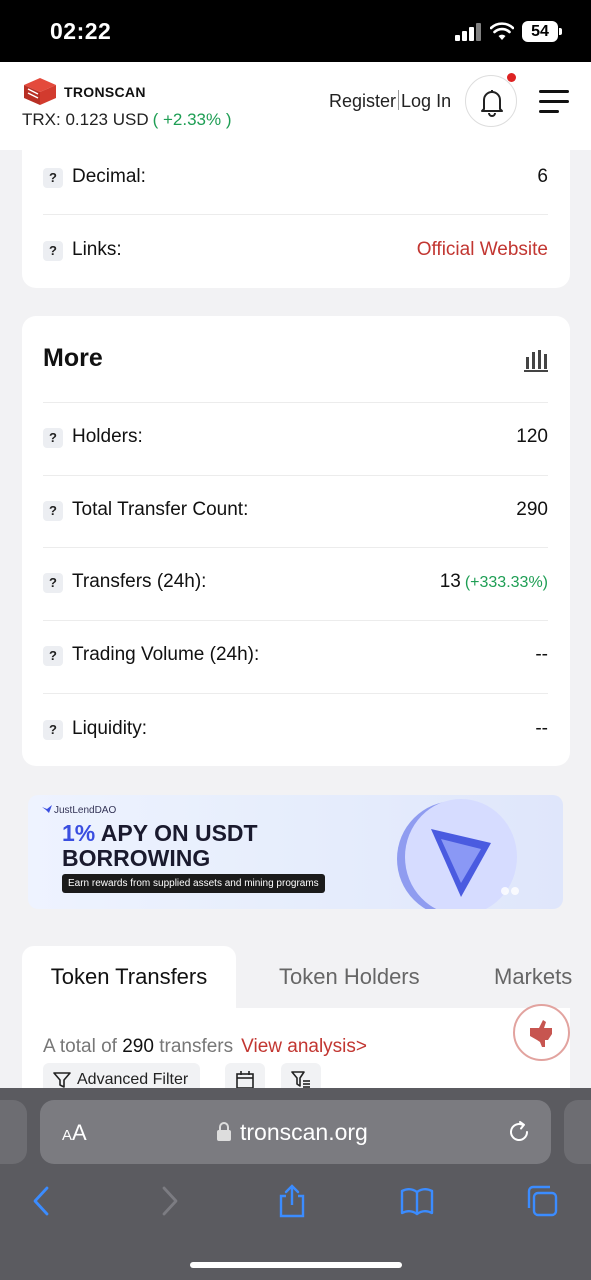 This screenshot has width=591, height=1280. What do you see at coordinates (85, 119) in the screenshot?
I see `trx-price-label: TRX: 0.123 USD` at bounding box center [85, 119].